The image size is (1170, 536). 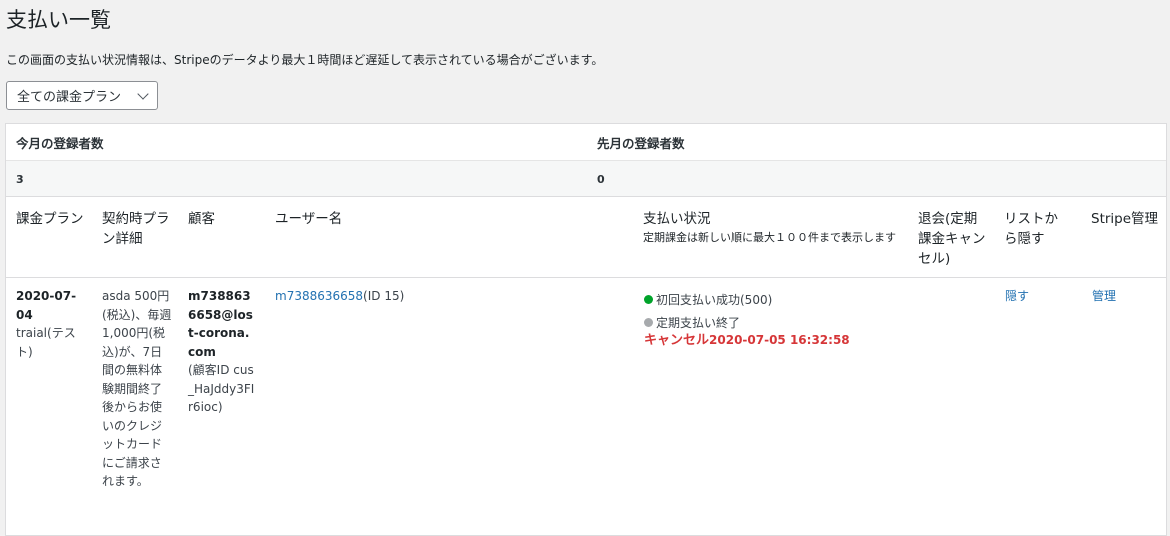 What do you see at coordinates (46, 305) in the screenshot?
I see `plan-date: 2020-07-04` at bounding box center [46, 305].